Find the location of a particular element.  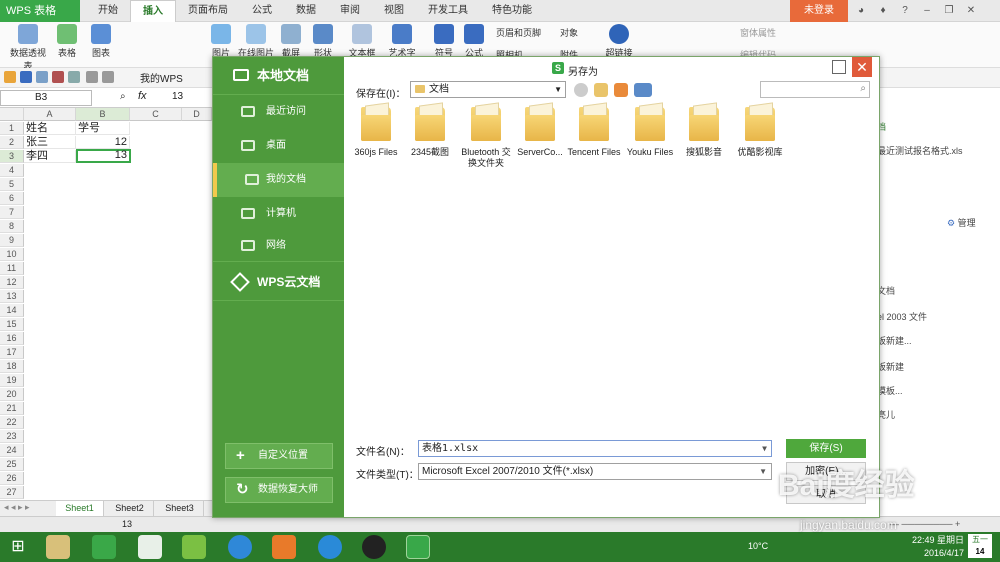

corner-select-all is located at coordinates (12, 114).